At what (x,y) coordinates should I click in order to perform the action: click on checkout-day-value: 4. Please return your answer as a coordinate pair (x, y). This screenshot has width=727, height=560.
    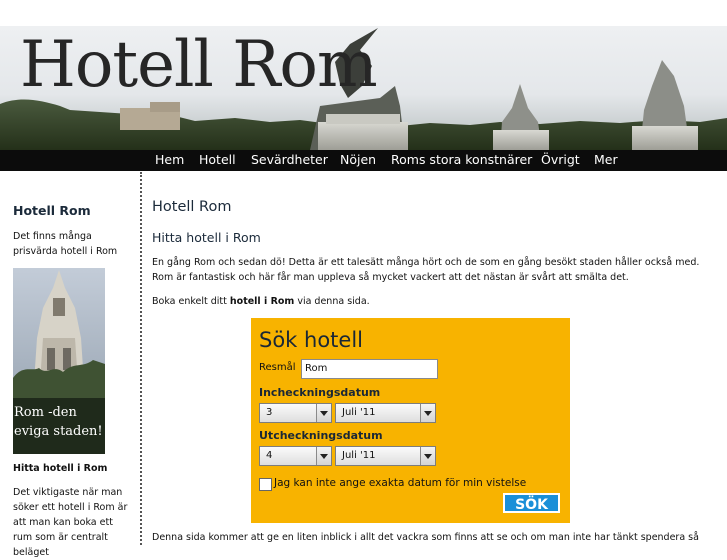
    Looking at the image, I should click on (269, 455).